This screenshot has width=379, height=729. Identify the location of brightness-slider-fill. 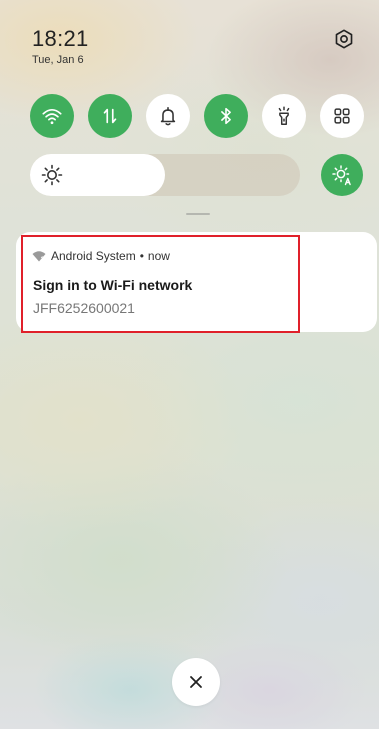
(97, 175).